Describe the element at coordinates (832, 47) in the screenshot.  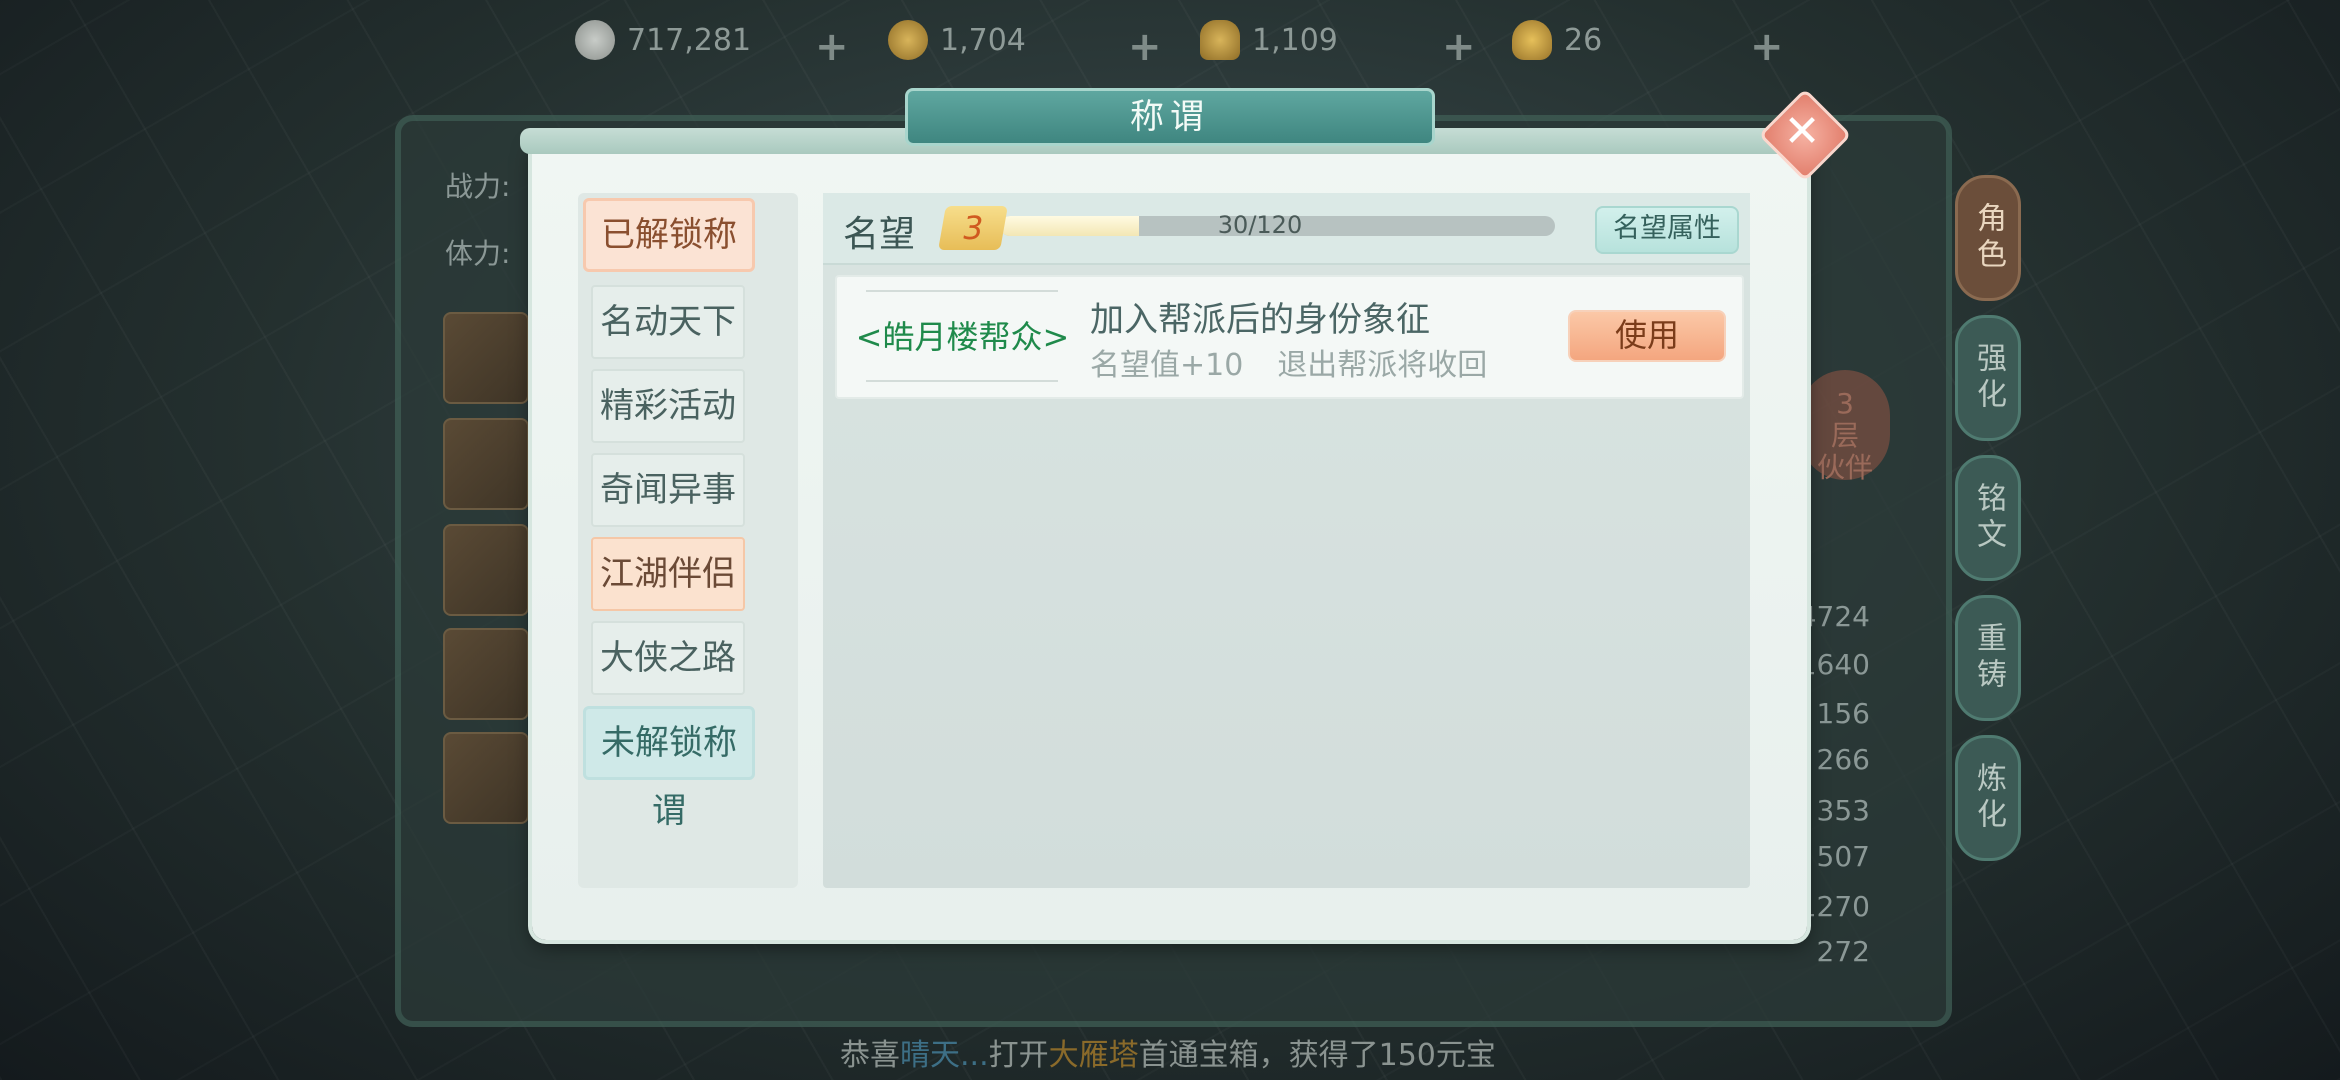
I see `add-silver-button: +` at that location.